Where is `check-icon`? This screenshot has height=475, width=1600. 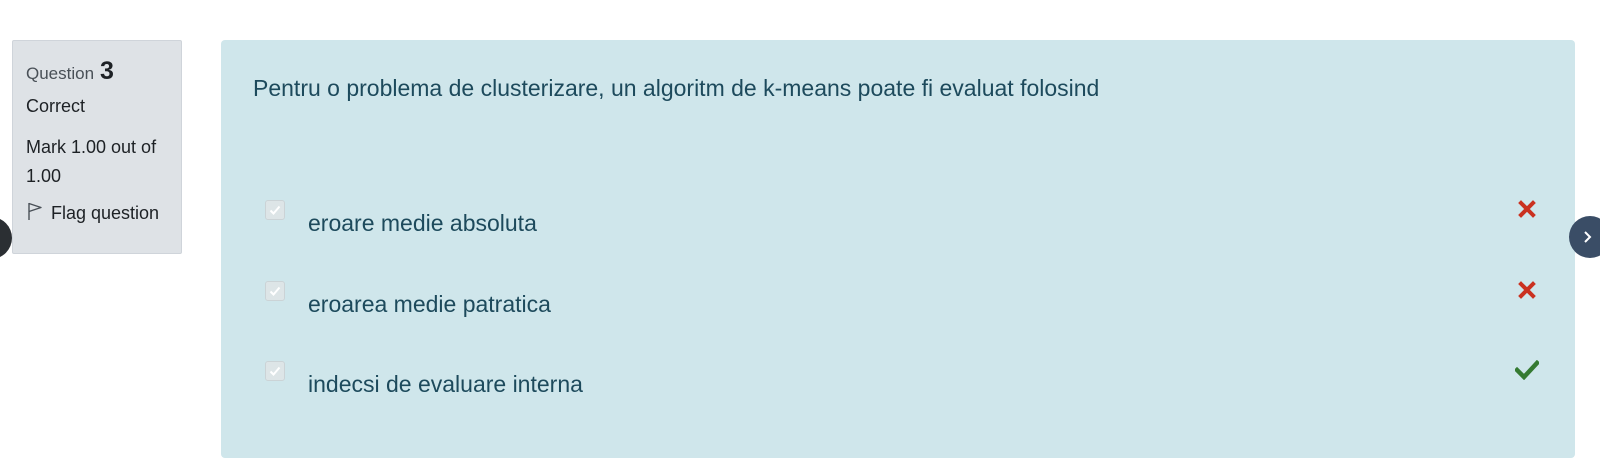 check-icon is located at coordinates (1527, 370).